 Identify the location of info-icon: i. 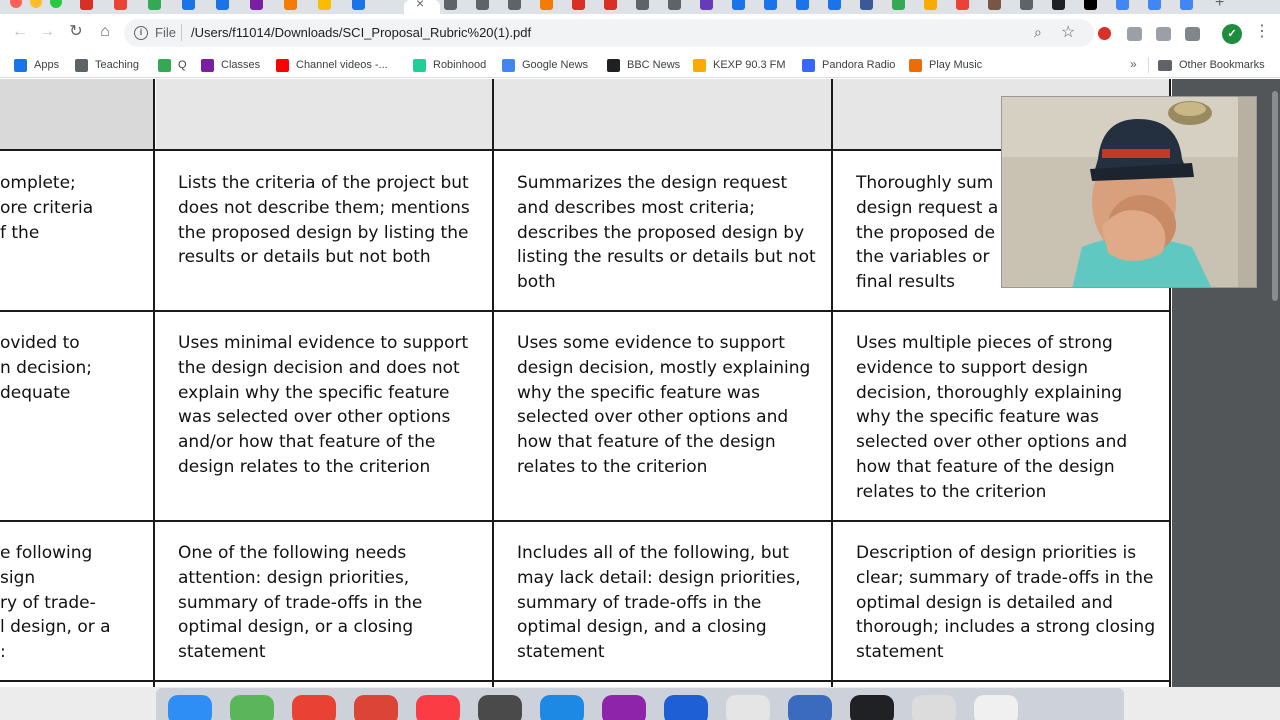
(141, 33).